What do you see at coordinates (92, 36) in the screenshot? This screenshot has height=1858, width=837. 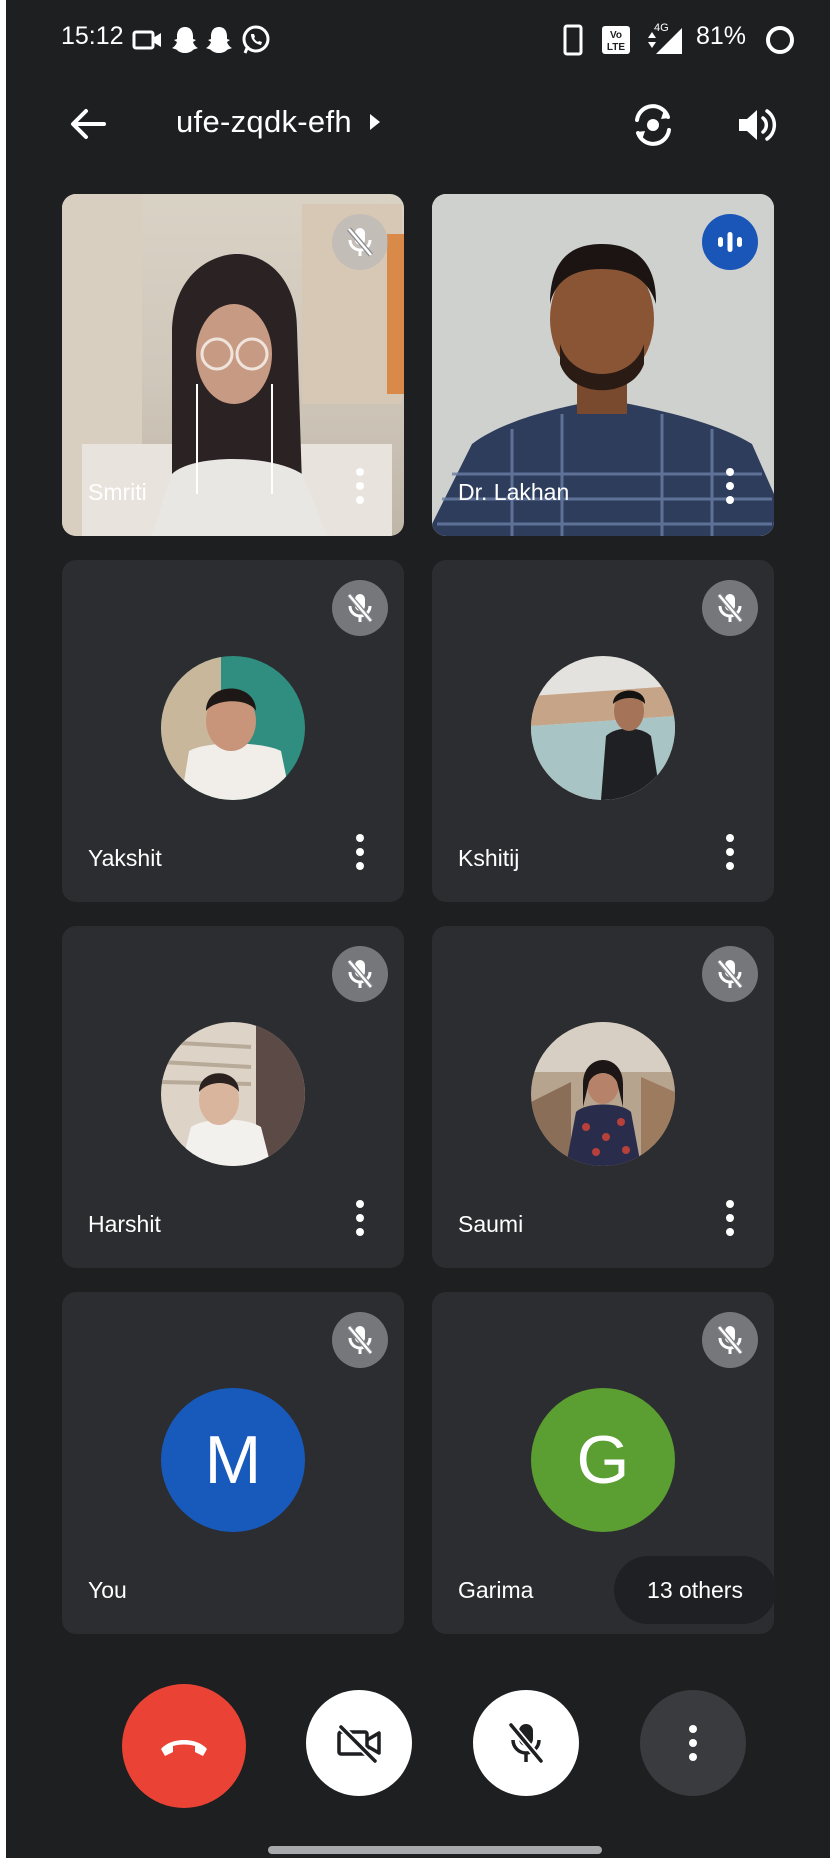 I see `status-time: 15:12` at bounding box center [92, 36].